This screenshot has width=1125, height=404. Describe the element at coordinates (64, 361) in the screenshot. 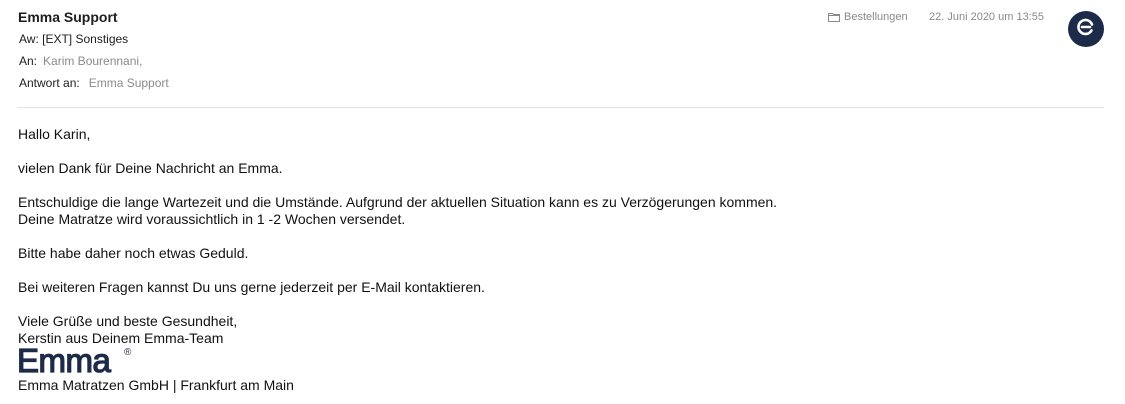

I see `logo-wordmark: Emma` at that location.